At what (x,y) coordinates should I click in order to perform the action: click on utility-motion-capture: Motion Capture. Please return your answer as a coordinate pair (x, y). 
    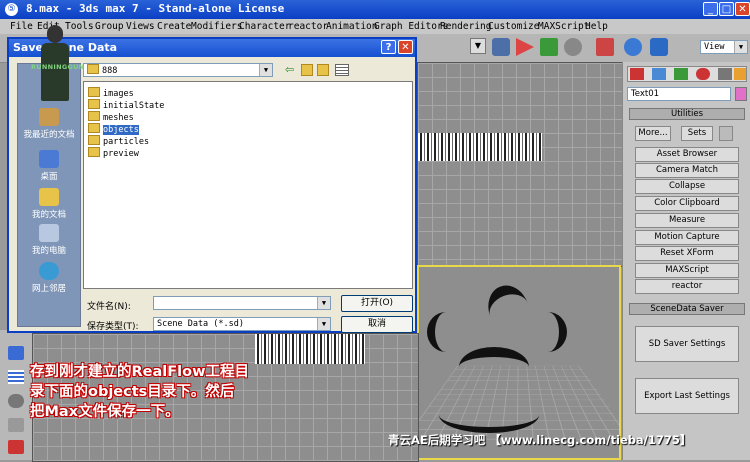
    Looking at the image, I should click on (687, 237).